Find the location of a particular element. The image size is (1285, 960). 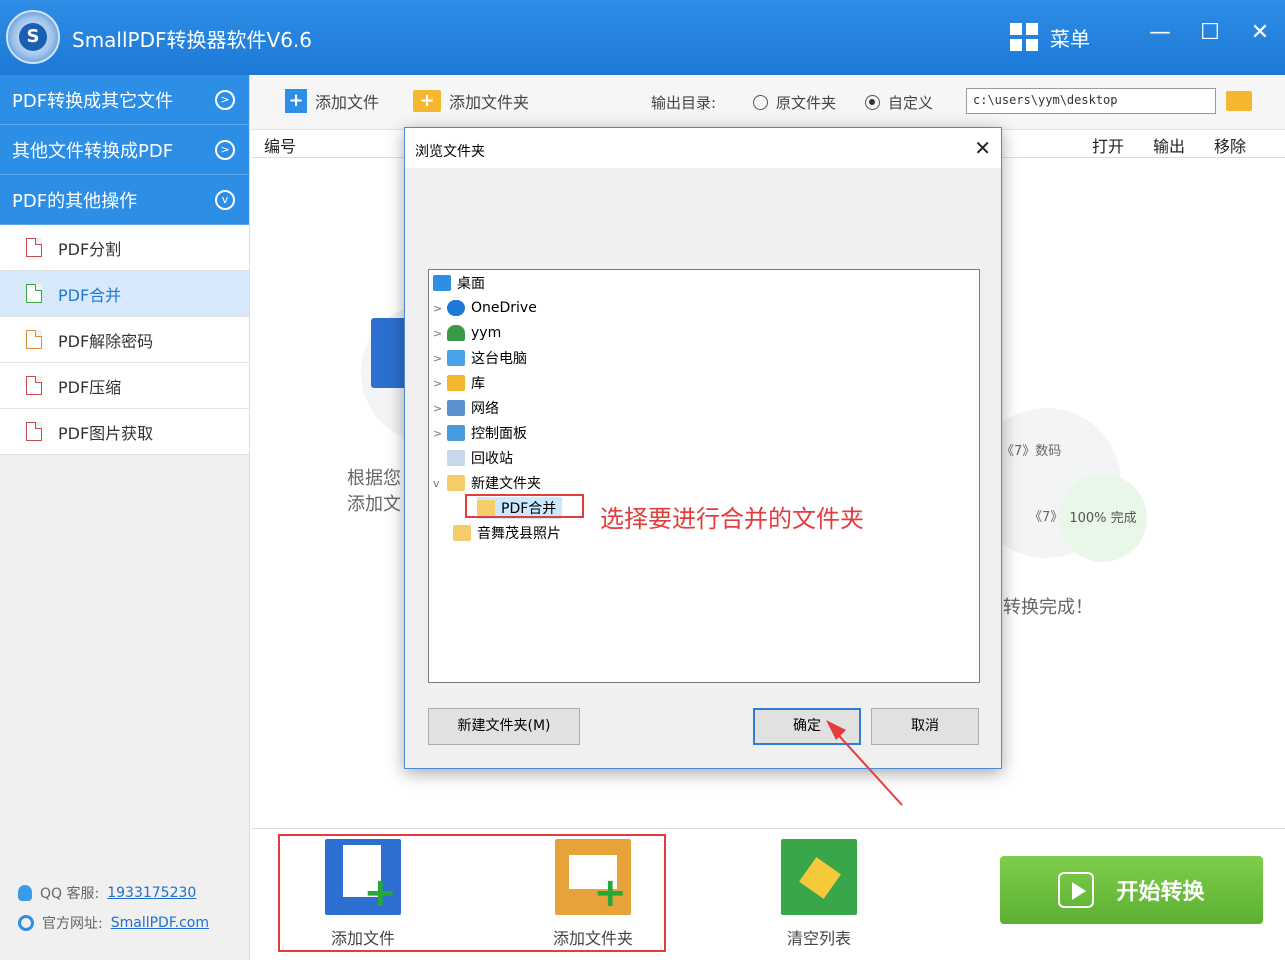

tree-item-desktop: 桌面 is located at coordinates (459, 283).